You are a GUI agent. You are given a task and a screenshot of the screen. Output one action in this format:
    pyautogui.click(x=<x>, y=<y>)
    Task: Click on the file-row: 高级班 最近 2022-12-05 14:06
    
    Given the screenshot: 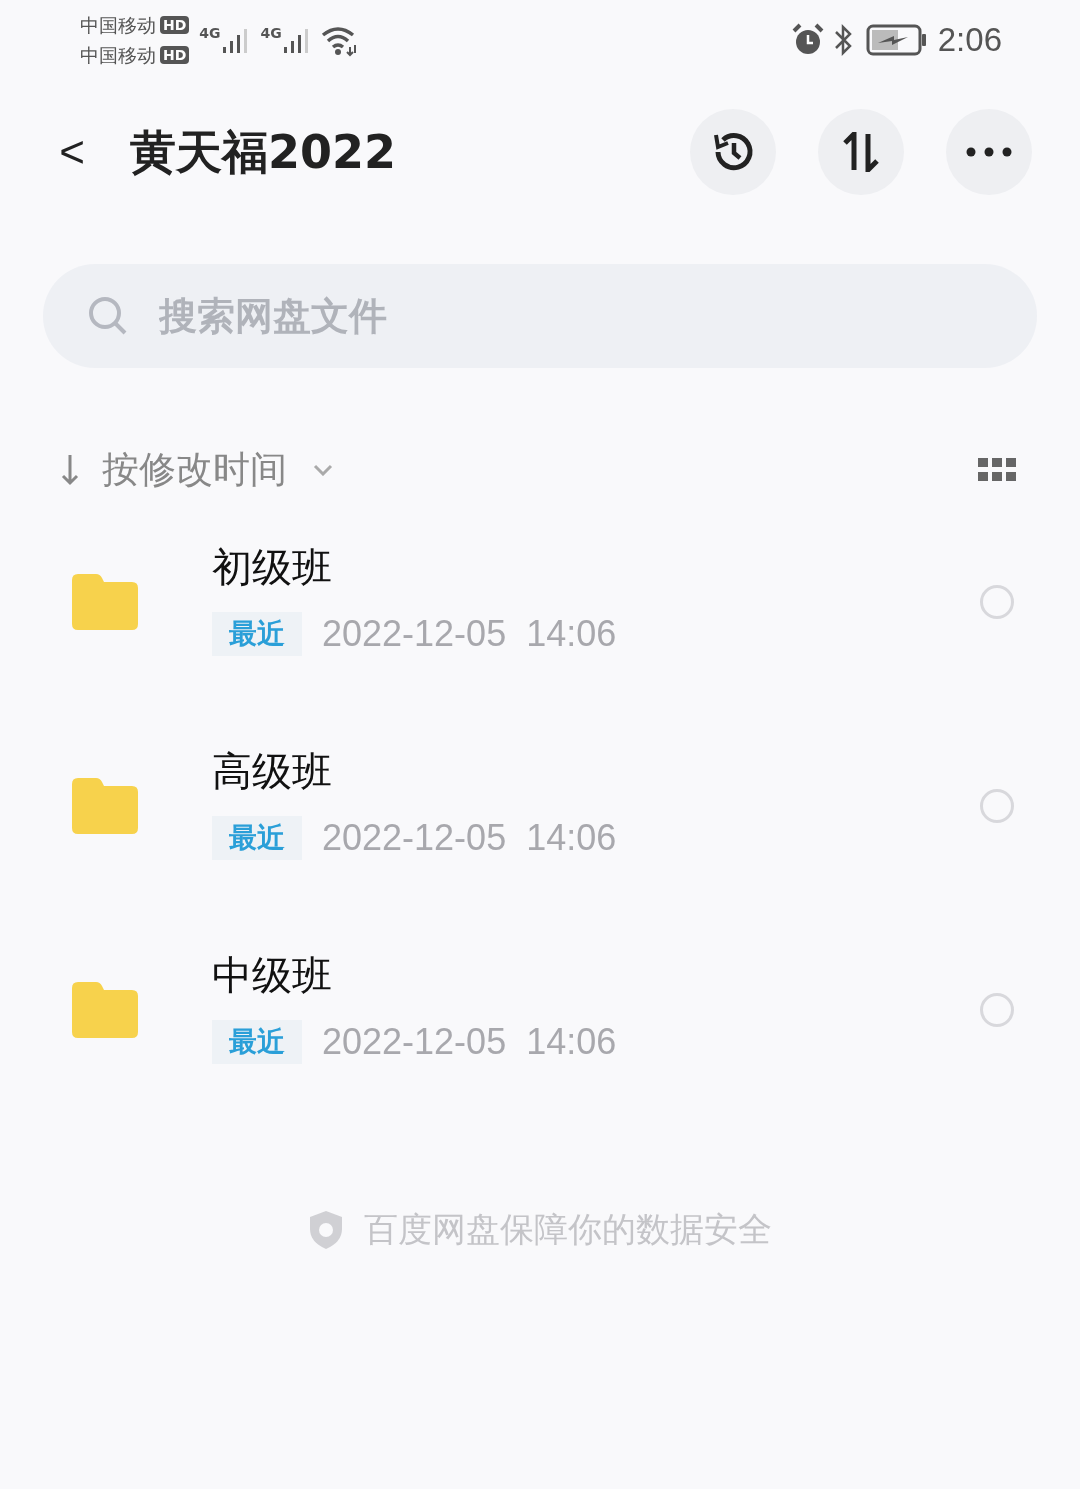 What is the action you would take?
    pyautogui.click(x=540, y=806)
    